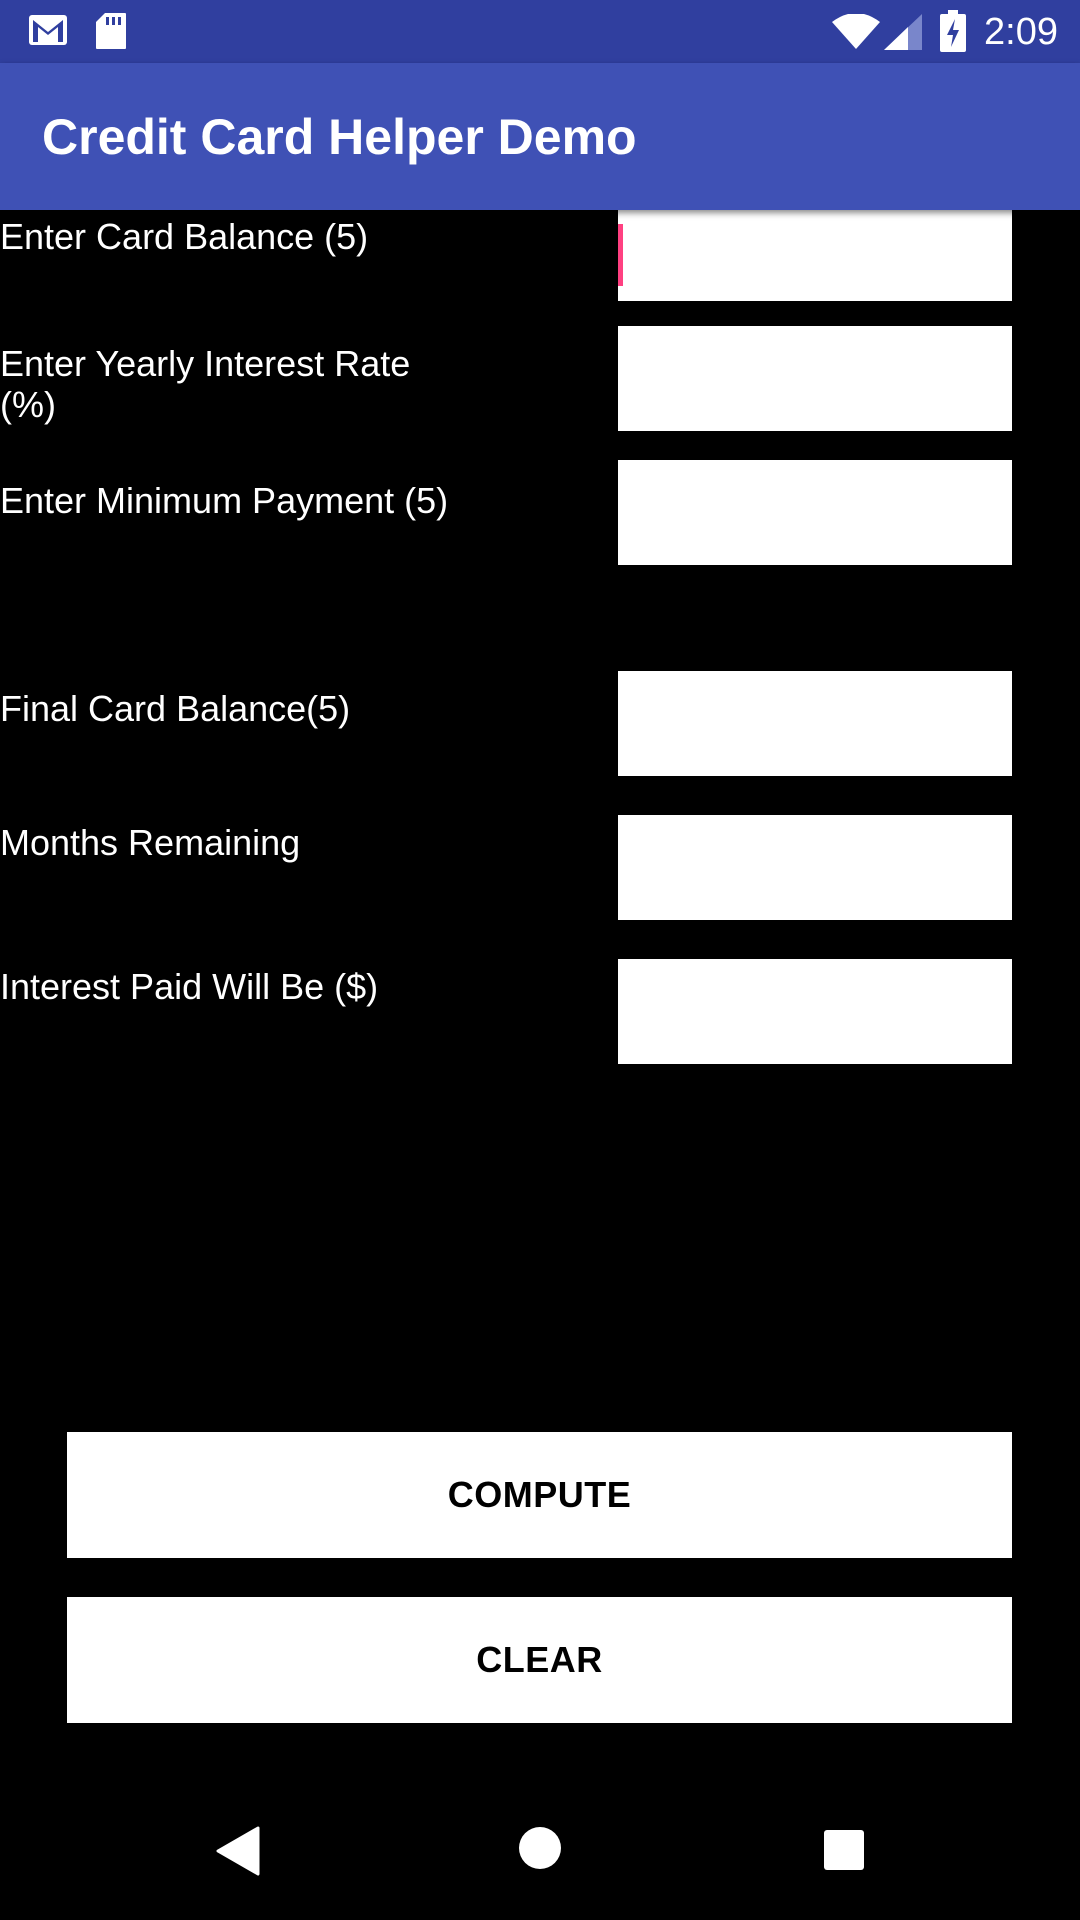  I want to click on interest-paid-label: Interest Paid Will Be ($), so click(189, 986).